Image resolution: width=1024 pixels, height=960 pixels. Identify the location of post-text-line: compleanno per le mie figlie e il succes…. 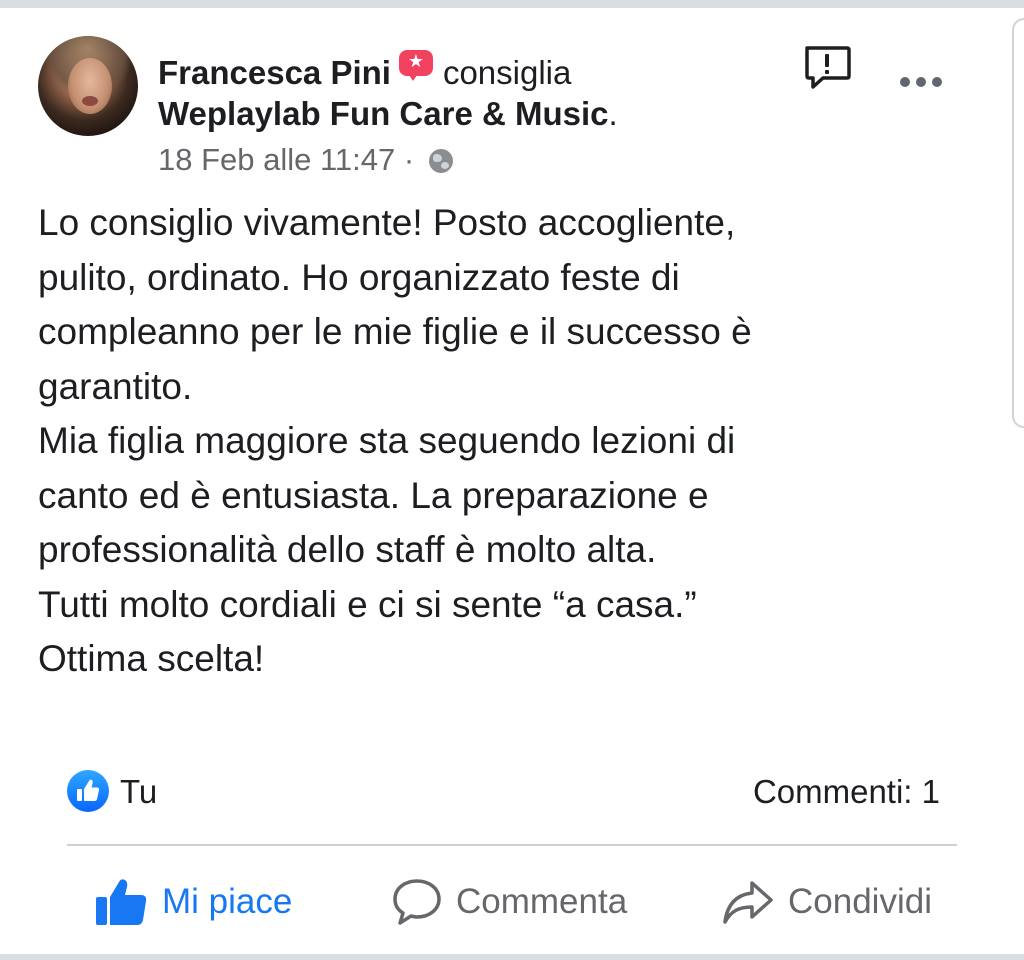
(395, 331).